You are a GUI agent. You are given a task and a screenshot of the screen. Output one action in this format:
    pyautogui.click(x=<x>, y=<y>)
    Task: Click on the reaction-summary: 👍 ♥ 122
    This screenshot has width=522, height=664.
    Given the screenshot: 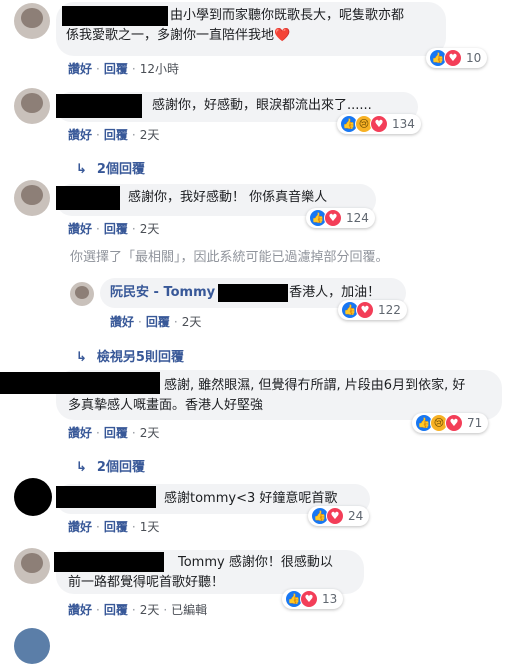 What is the action you would take?
    pyautogui.click(x=372, y=310)
    